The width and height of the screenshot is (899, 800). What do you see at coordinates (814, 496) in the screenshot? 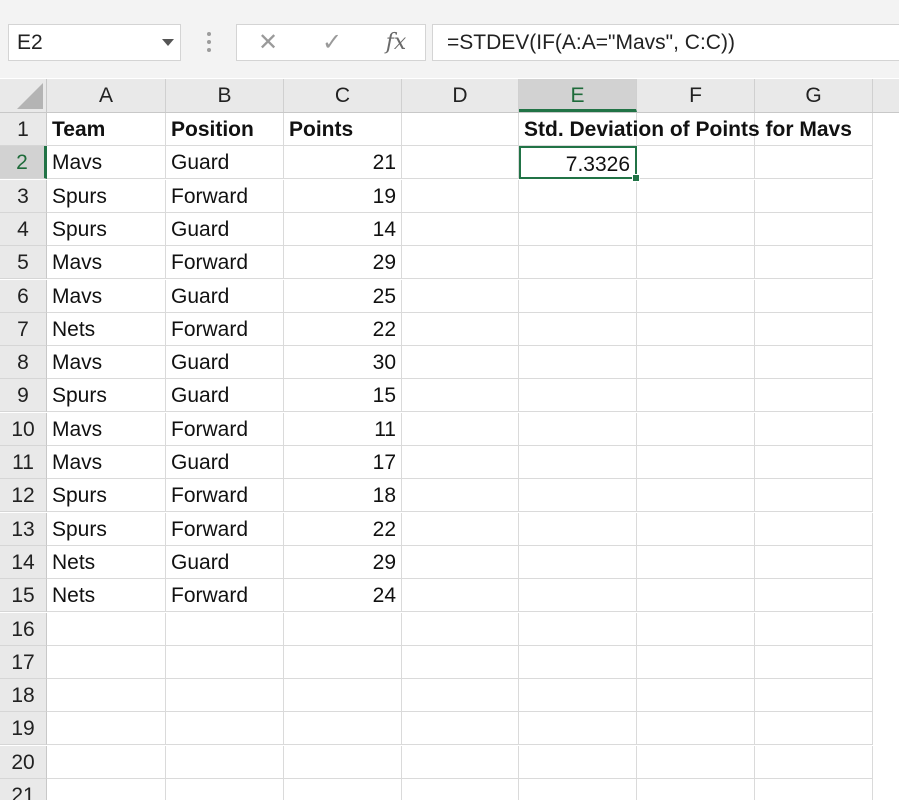
I see `cell-g12` at bounding box center [814, 496].